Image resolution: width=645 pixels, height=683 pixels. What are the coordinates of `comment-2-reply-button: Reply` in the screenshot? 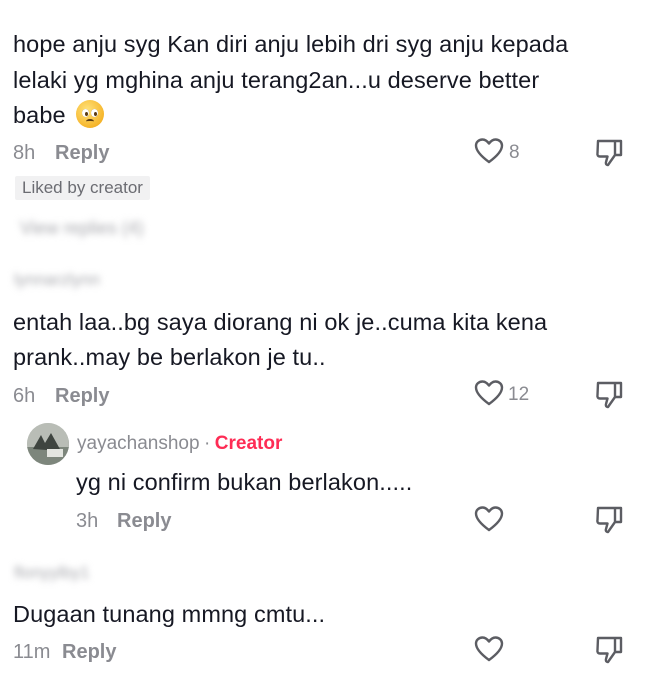 It's located at (82, 396).